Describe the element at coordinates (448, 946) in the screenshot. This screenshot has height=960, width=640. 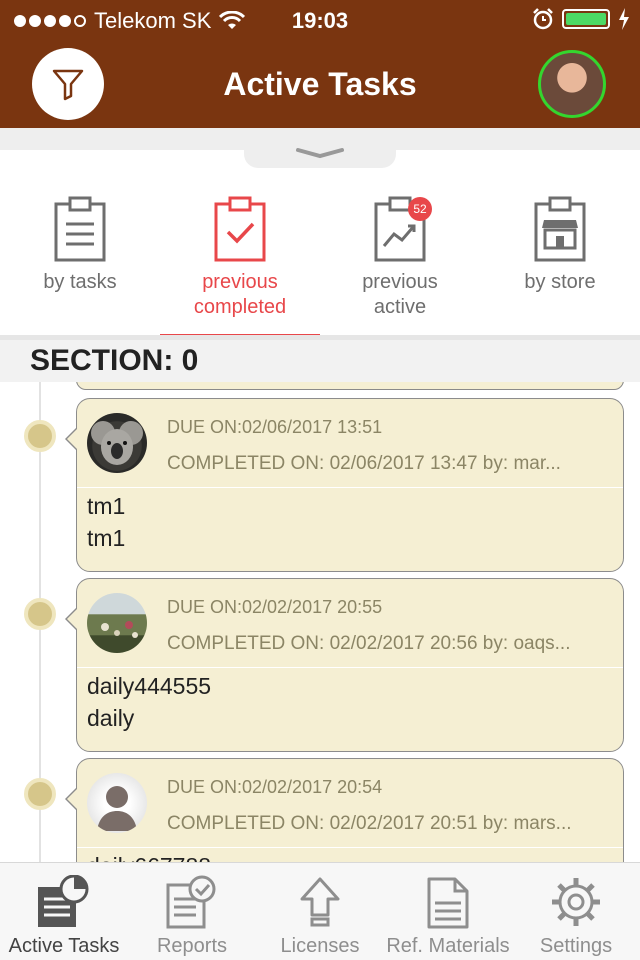
I see `nav-label: Ref. Materials` at that location.